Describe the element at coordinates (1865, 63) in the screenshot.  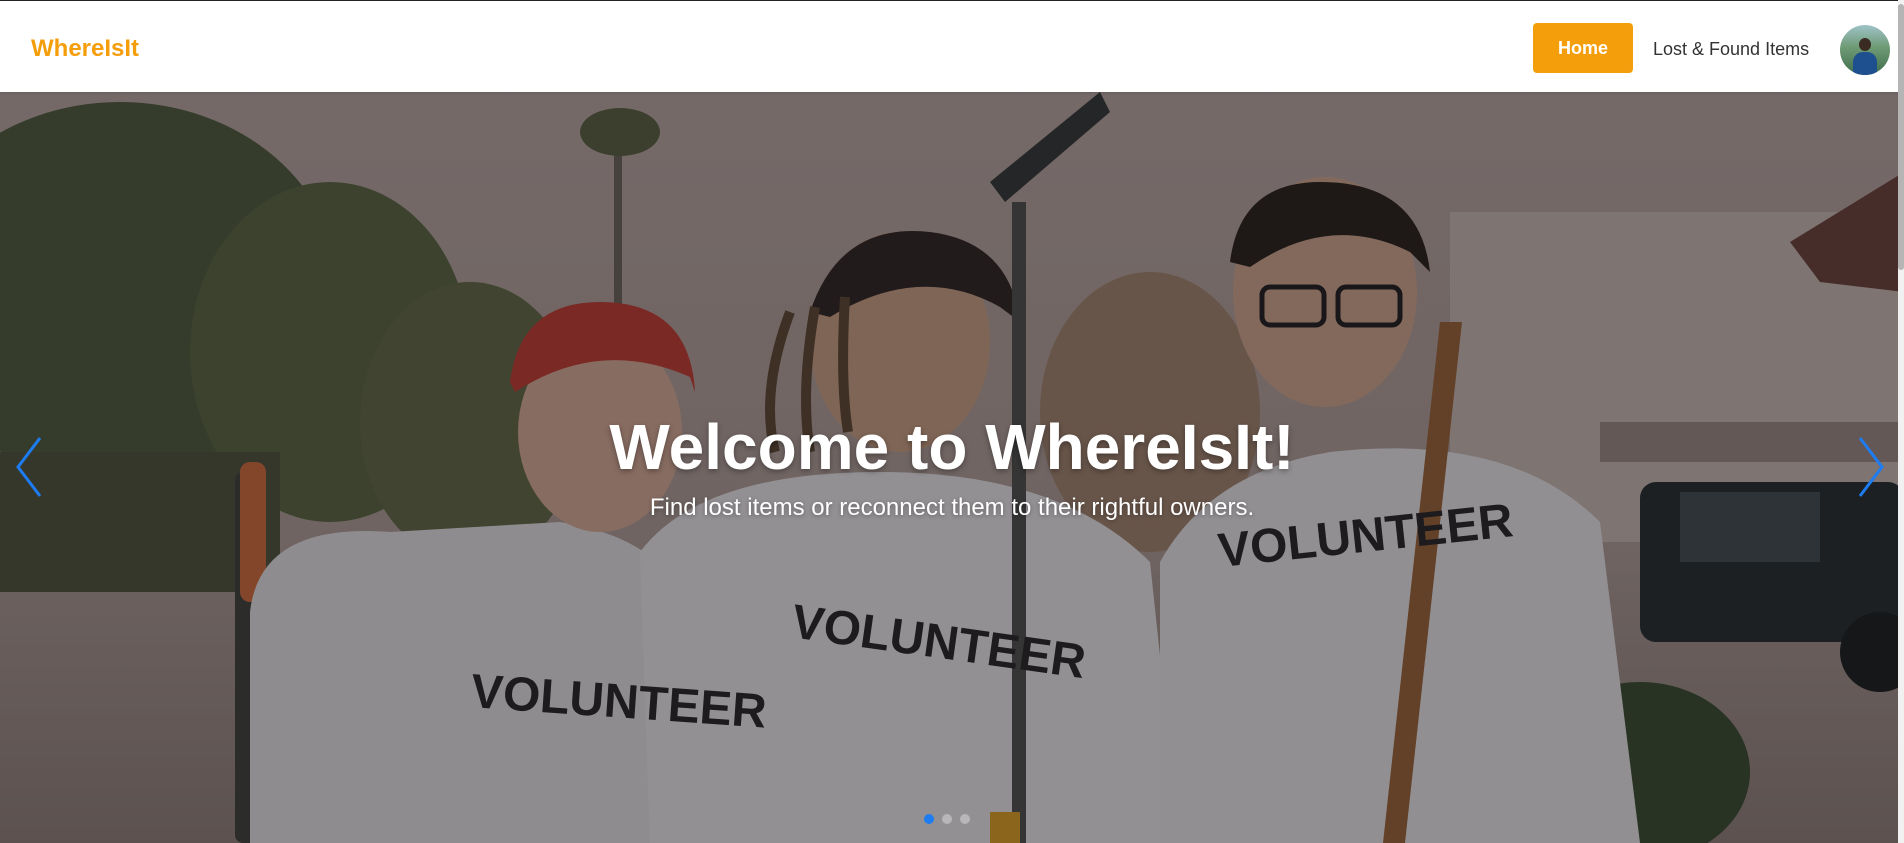
I see `avatar-body` at that location.